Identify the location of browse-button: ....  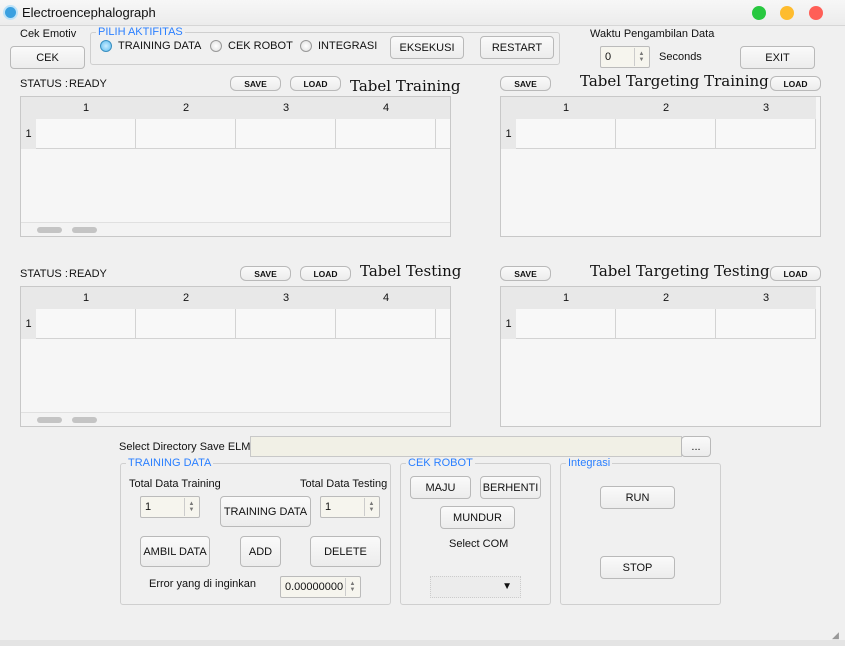
(696, 446).